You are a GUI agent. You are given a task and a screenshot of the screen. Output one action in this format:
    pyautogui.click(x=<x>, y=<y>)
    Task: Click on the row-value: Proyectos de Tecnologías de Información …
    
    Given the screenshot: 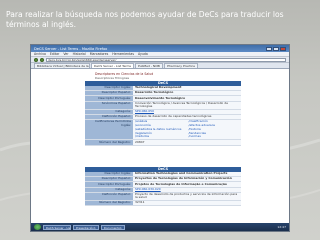 What is the action you would take?
    pyautogui.click(x=187, y=179)
    